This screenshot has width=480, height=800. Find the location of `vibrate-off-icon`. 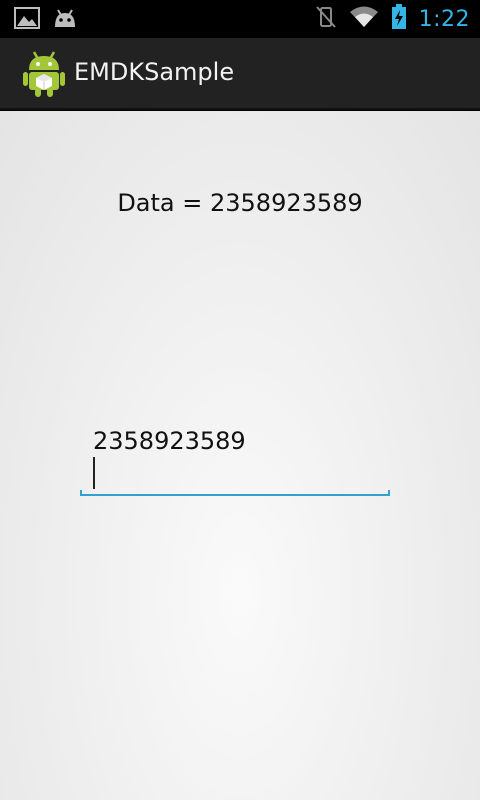

vibrate-off-icon is located at coordinates (326, 19).